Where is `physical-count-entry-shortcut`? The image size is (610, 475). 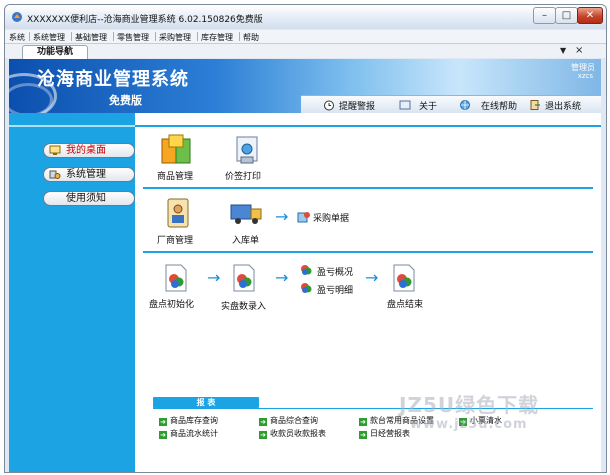 physical-count-entry-shortcut is located at coordinates (244, 278).